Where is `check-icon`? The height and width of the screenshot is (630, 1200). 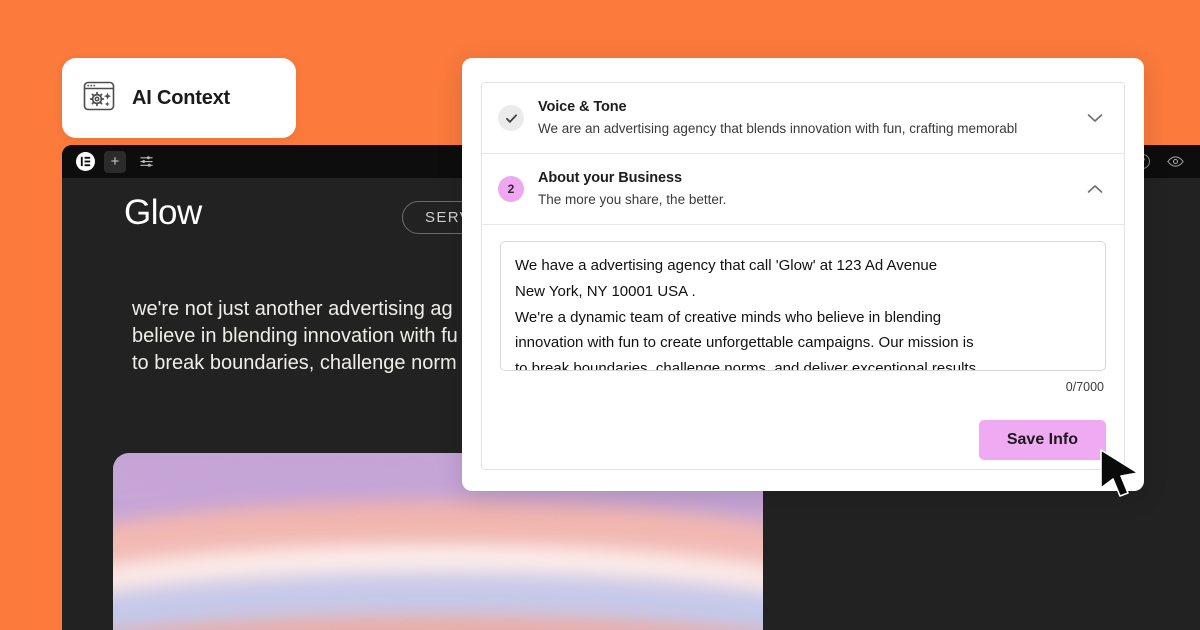
check-icon is located at coordinates (511, 118).